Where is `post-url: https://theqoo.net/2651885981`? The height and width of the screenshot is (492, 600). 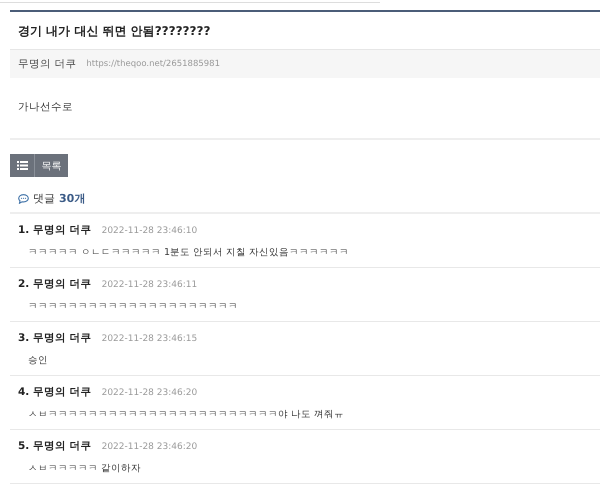
post-url: https://theqoo.net/2651885981 is located at coordinates (153, 64).